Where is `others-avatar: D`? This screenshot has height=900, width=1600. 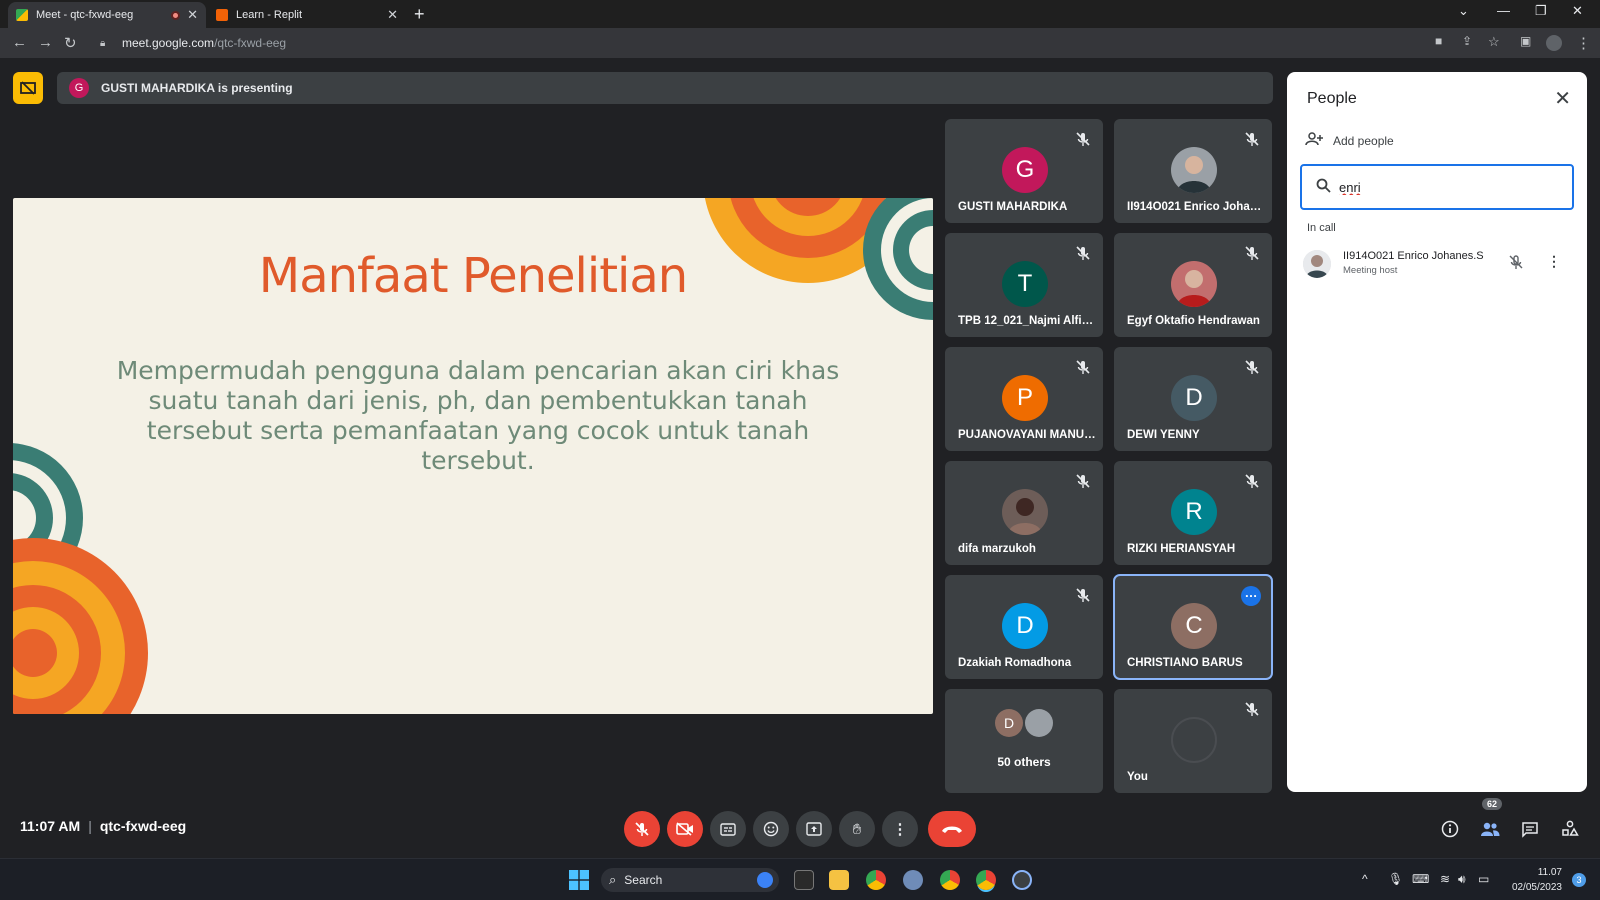
others-avatar: D is located at coordinates (1009, 723).